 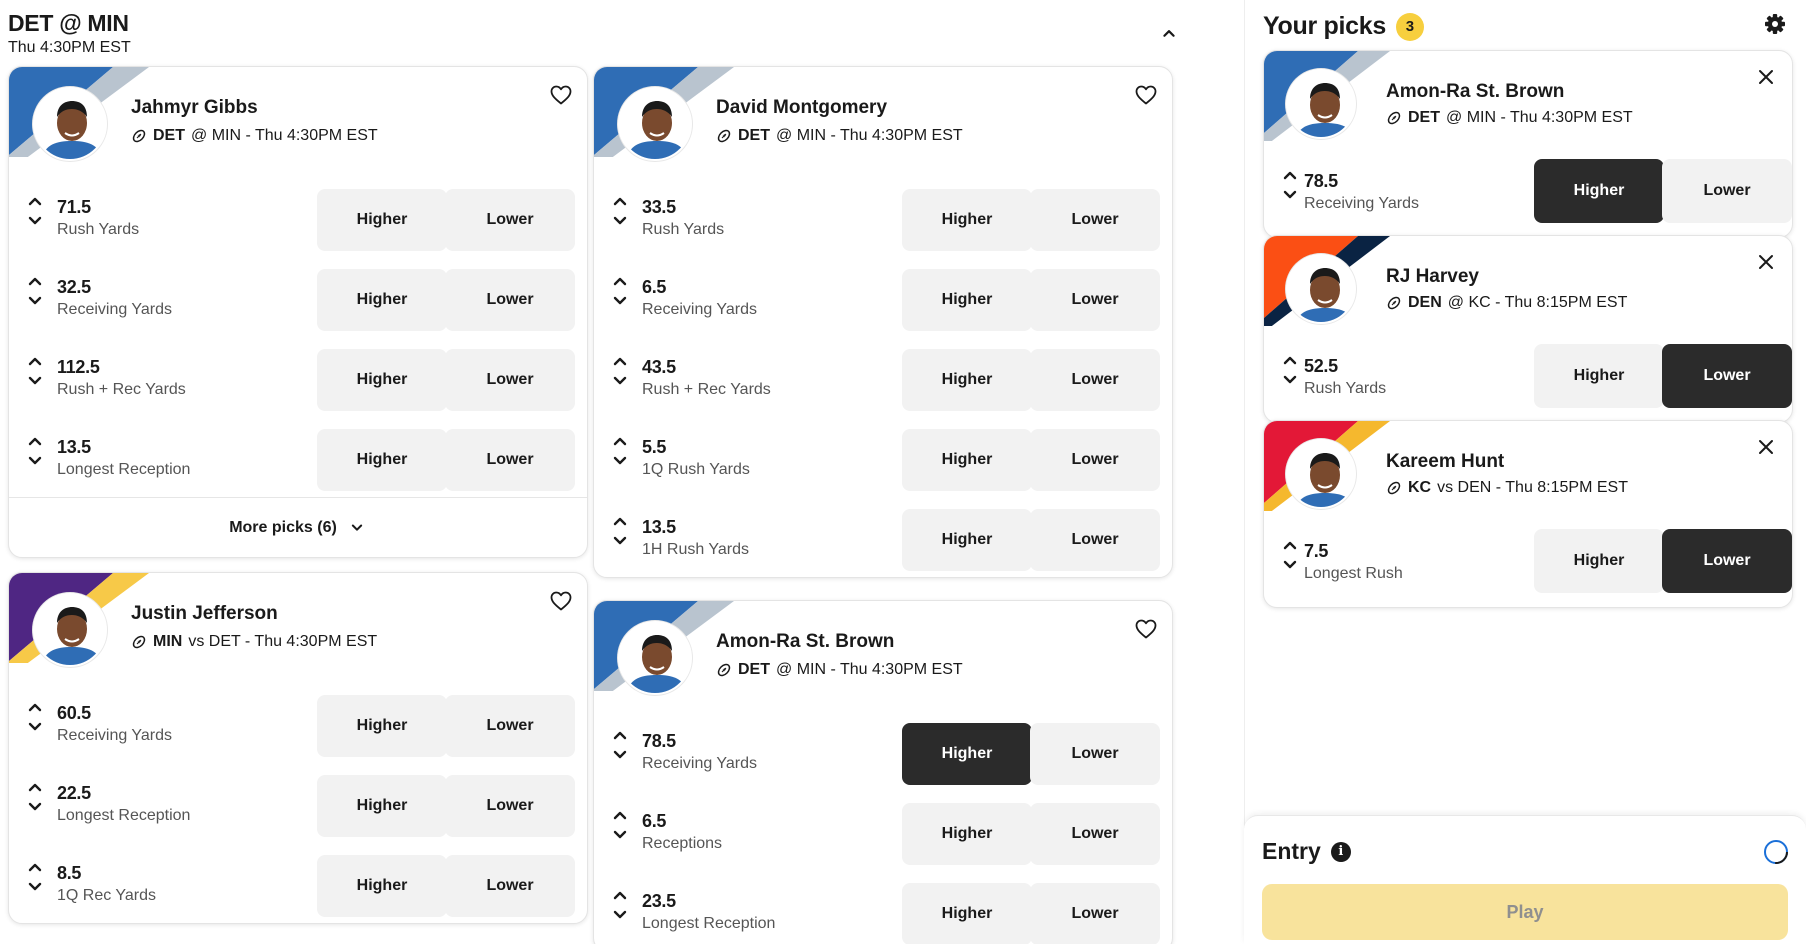 I want to click on prop-arrows, so click(x=620, y=827).